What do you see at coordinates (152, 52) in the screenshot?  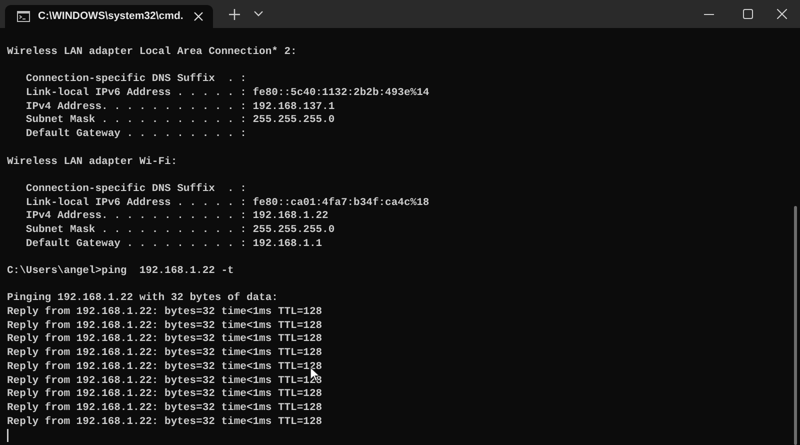 I see `terminal-line: Wireless LAN adapter Local Area Connection* 2:` at bounding box center [152, 52].